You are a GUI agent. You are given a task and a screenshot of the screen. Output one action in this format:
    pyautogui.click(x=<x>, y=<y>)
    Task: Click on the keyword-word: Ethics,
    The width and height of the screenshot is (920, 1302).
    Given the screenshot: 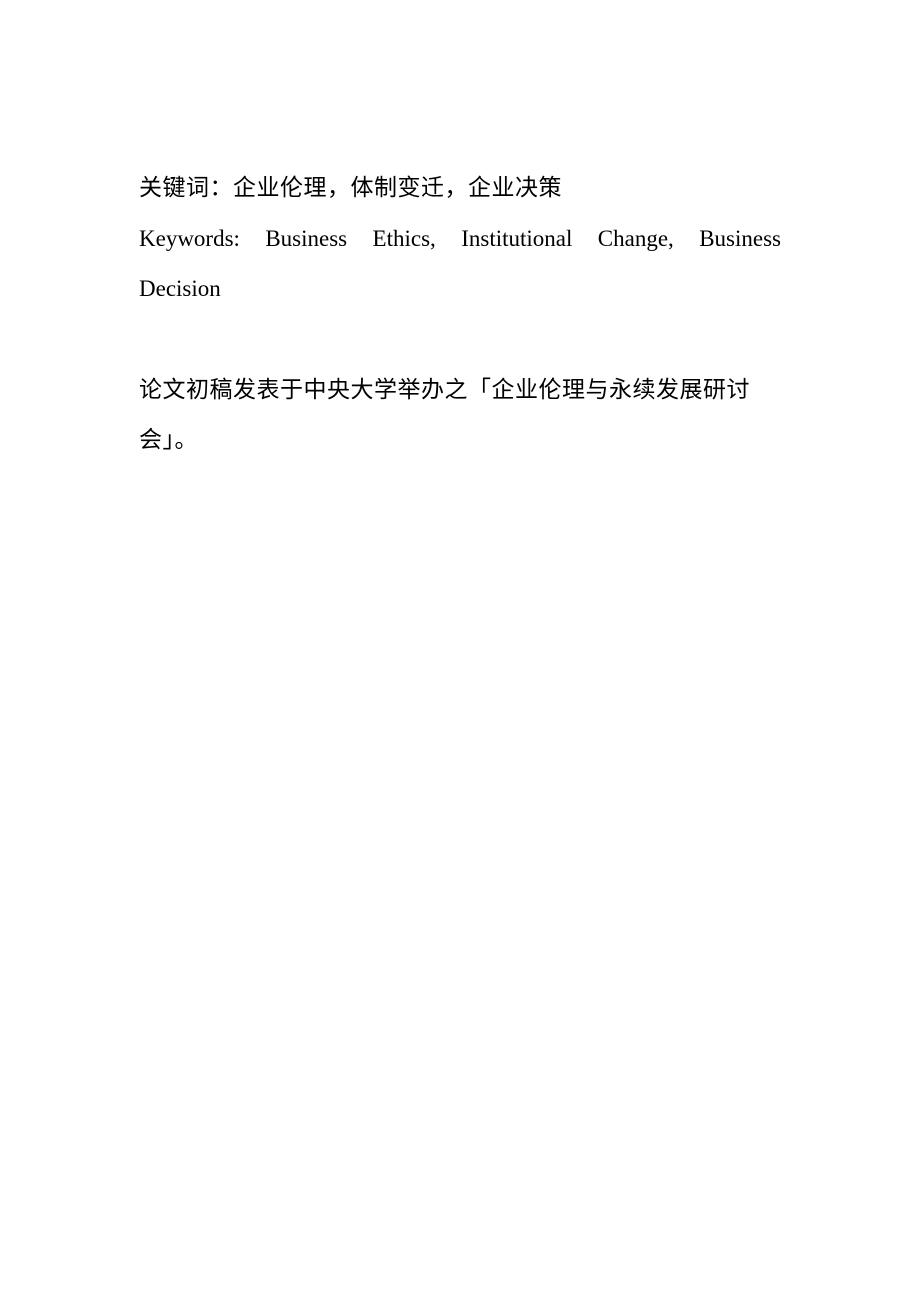 What is the action you would take?
    pyautogui.click(x=404, y=238)
    